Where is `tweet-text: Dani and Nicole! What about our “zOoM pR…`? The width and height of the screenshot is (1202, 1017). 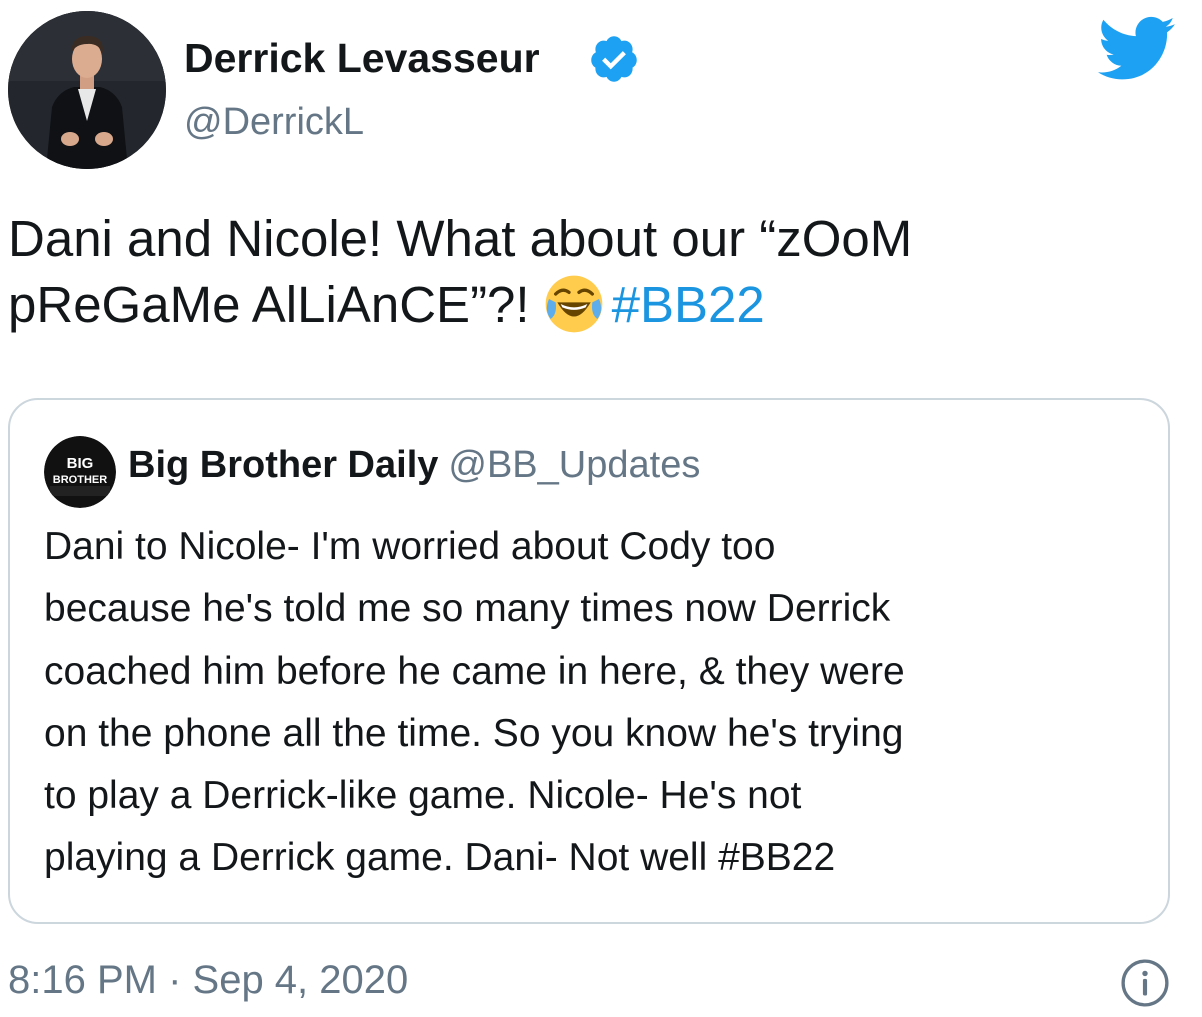 tweet-text: Dani and Nicole! What about our “zOoM pR… is located at coordinates (588, 272).